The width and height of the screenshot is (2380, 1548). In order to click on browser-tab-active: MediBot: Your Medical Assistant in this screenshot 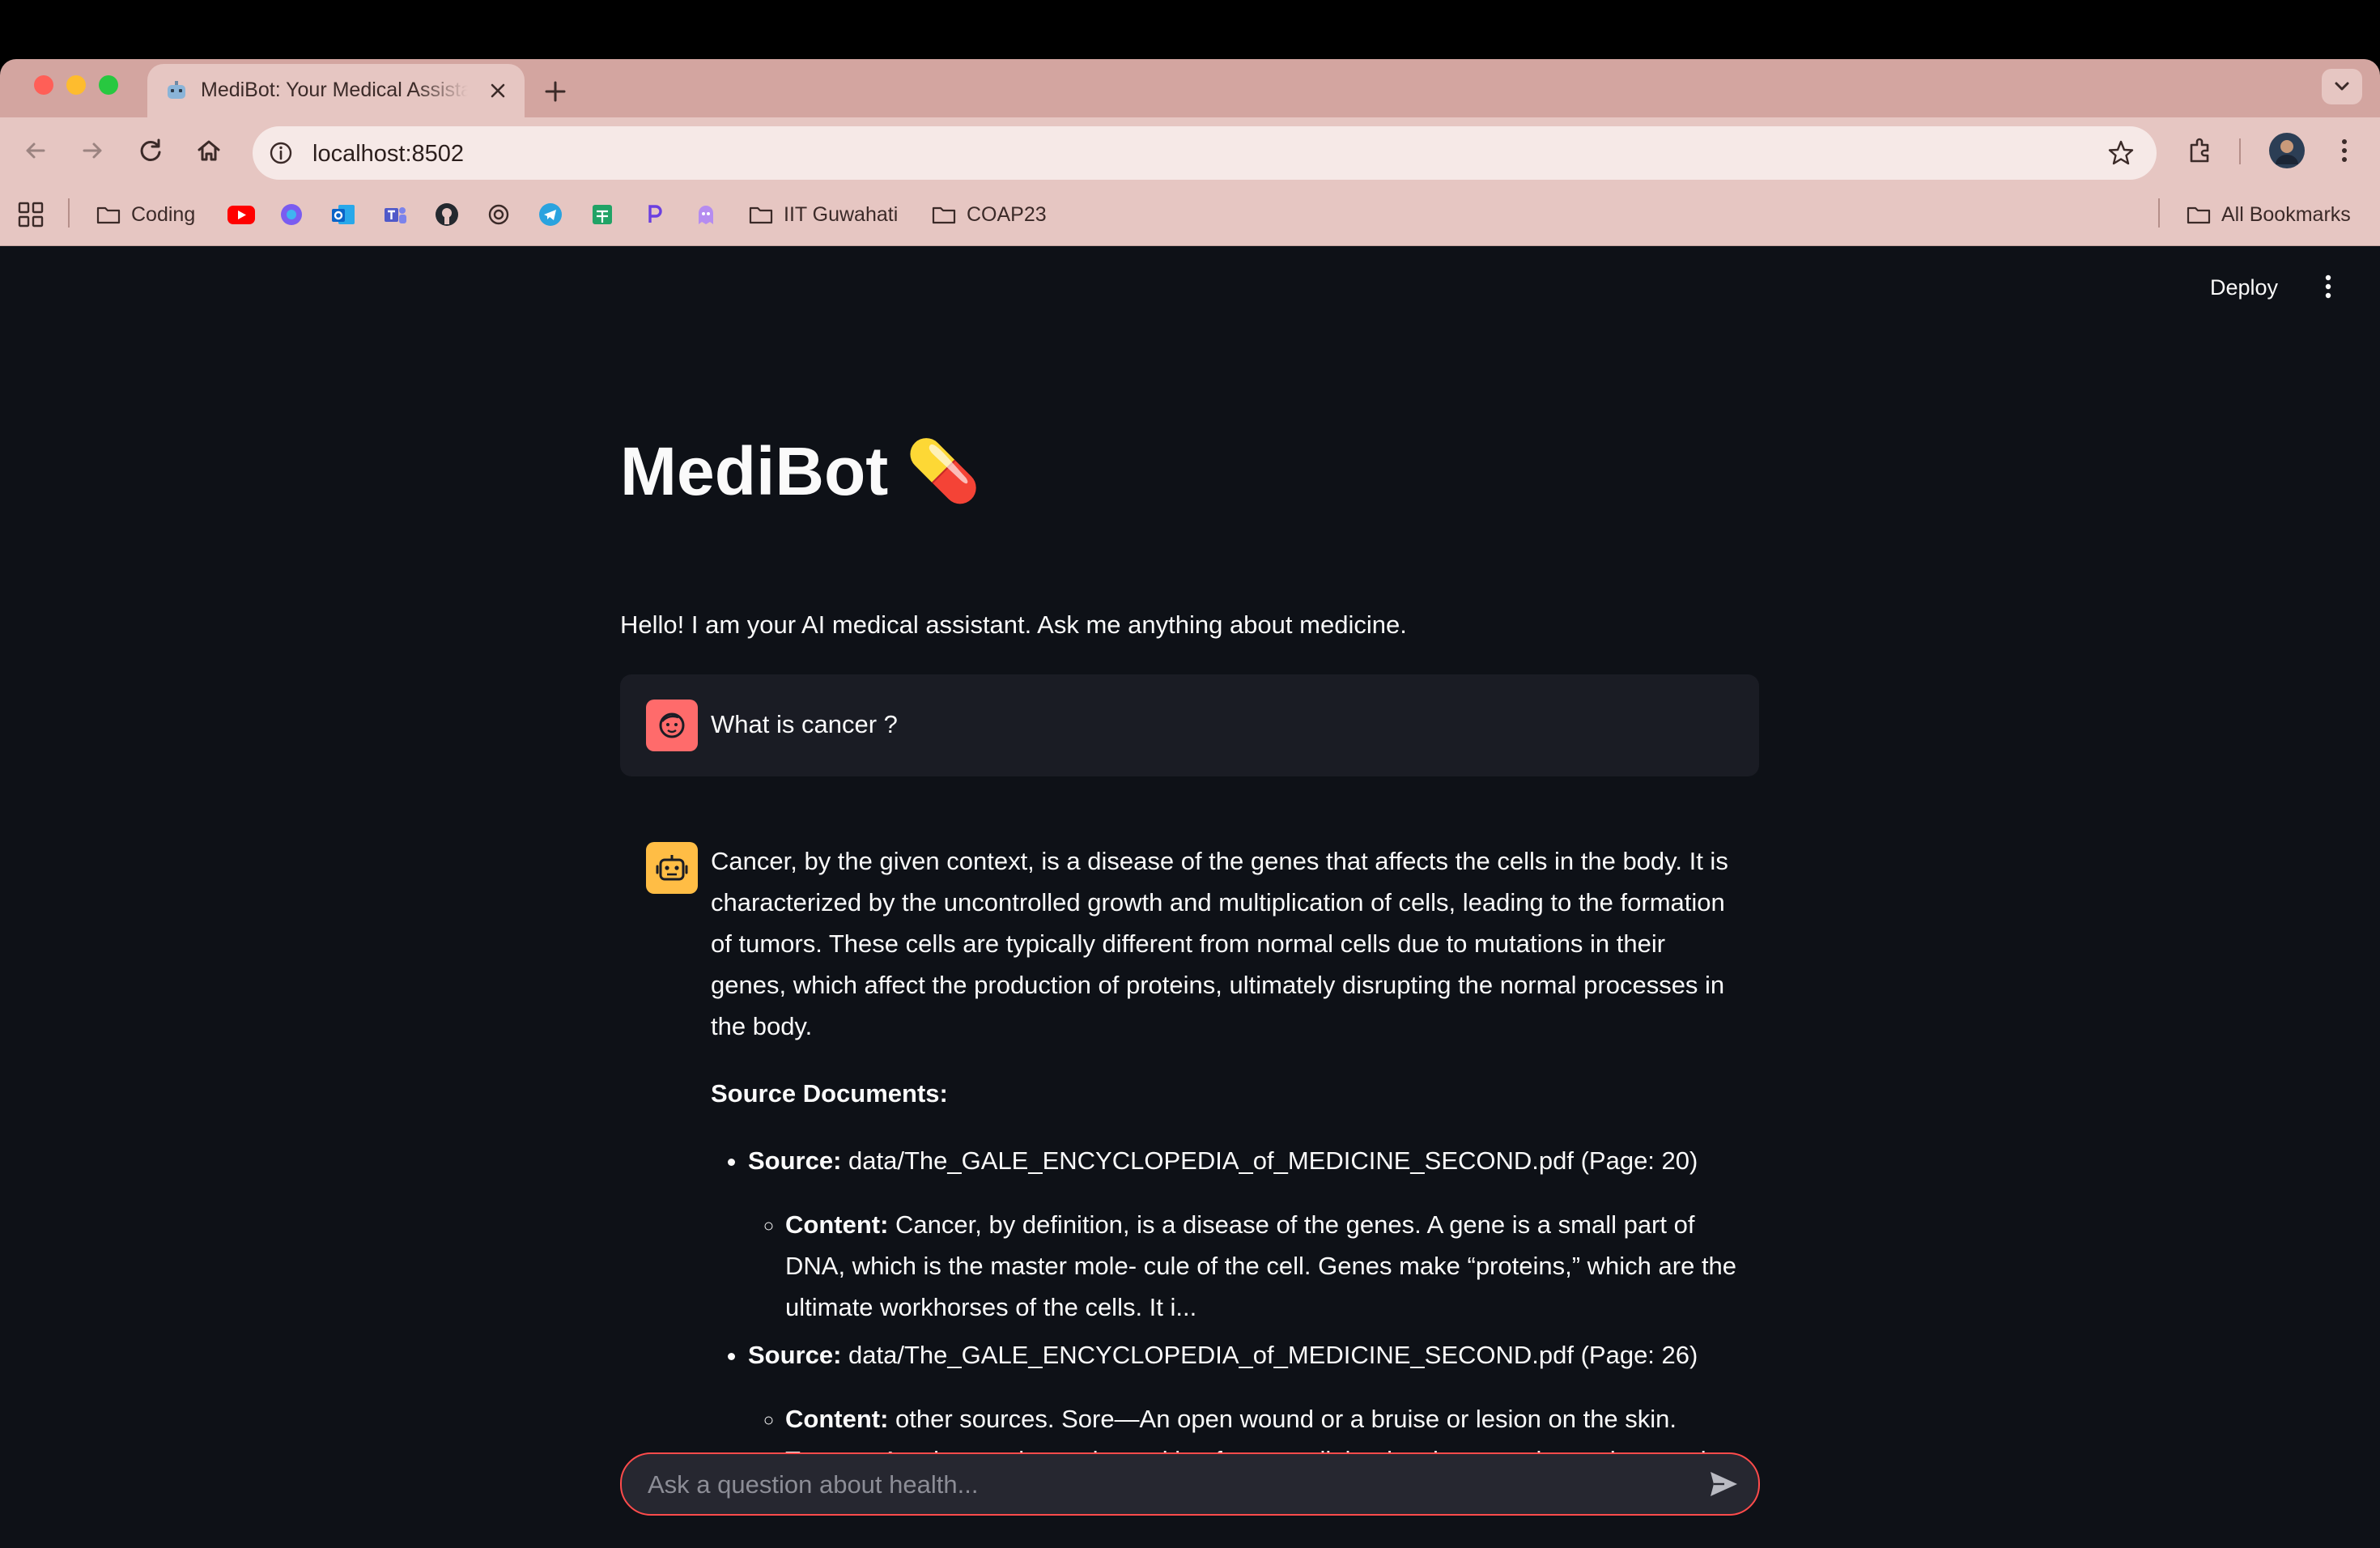, I will do `click(336, 91)`.